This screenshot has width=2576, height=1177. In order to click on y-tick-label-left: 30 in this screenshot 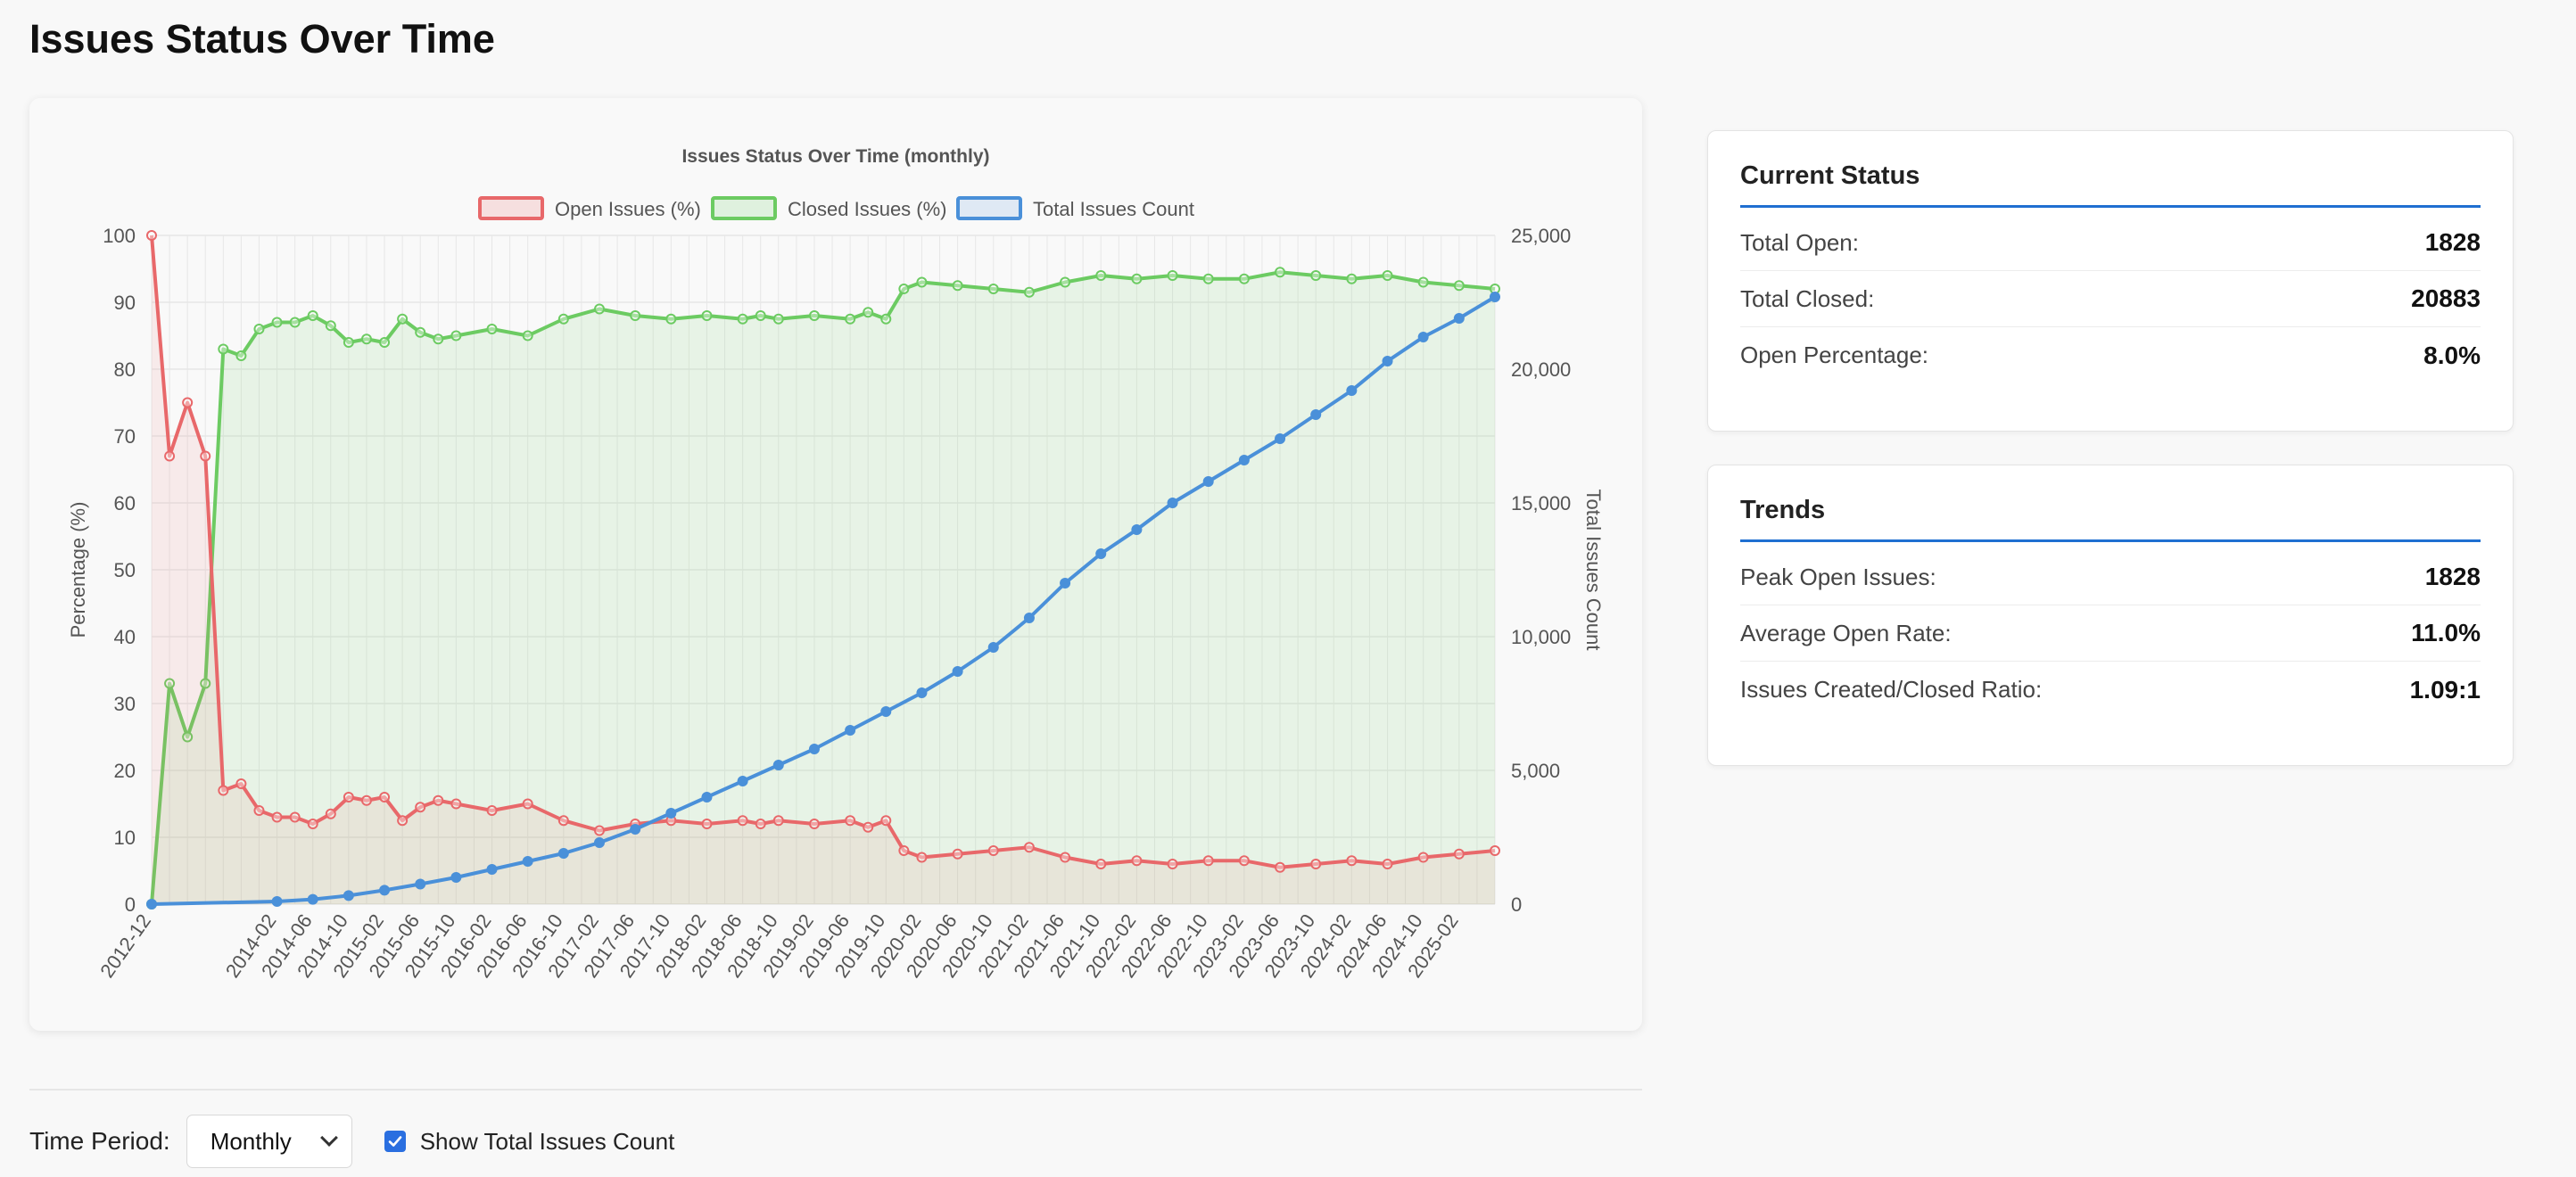, I will do `click(125, 704)`.